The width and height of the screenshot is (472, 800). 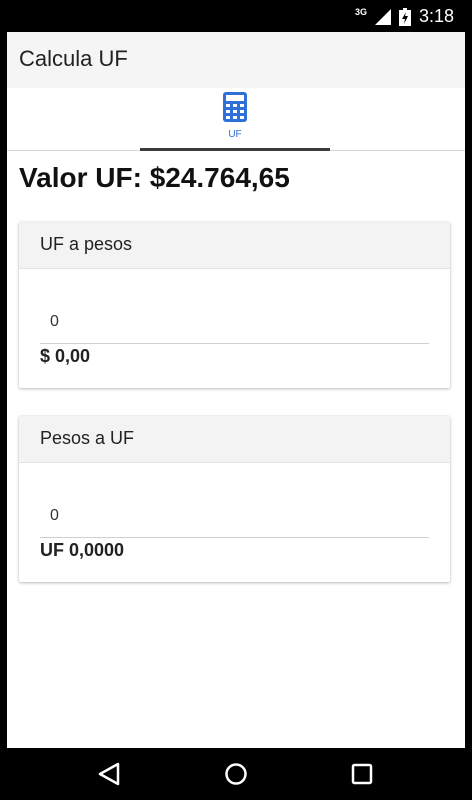 What do you see at coordinates (65, 356) in the screenshot?
I see `pesos-result: $ 0,00` at bounding box center [65, 356].